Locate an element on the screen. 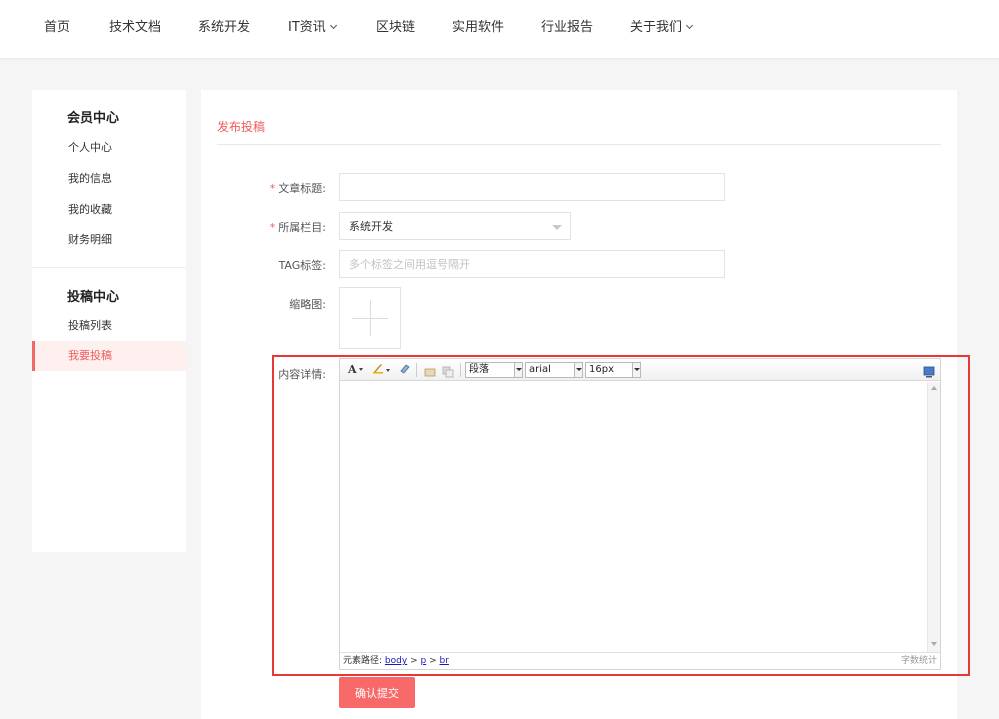 This screenshot has height=719, width=999. table-glyph is located at coordinates (448, 372).